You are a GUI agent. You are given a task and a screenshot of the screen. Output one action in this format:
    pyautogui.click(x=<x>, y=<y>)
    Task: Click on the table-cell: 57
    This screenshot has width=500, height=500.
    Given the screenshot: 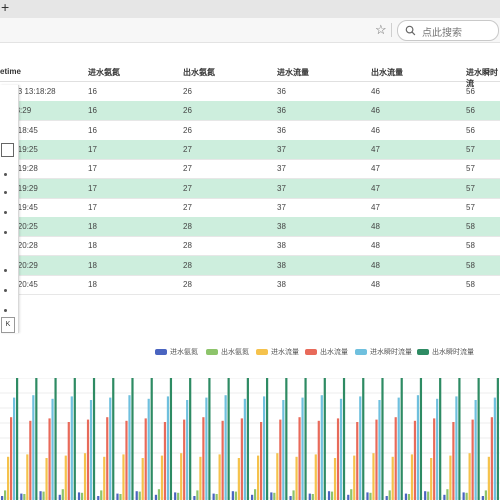 What is the action you would take?
    pyautogui.click(x=470, y=169)
    